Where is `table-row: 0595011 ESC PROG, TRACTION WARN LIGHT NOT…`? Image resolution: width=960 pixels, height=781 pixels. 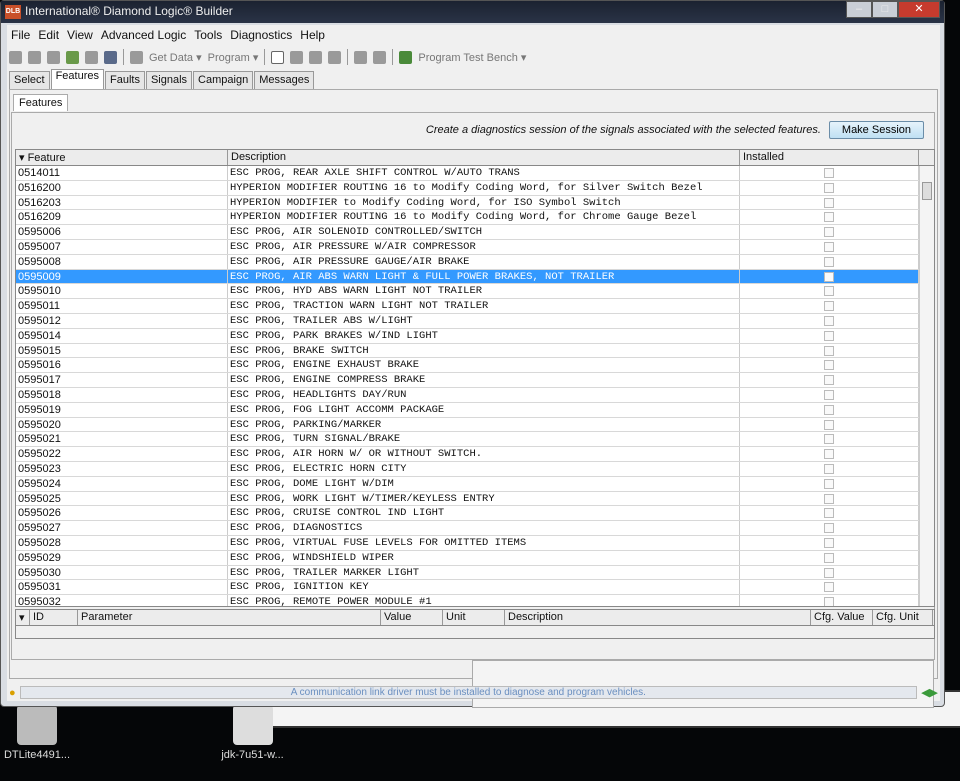
table-row: 0595011 ESC PROG, TRACTION WARN LIGHT NOT… is located at coordinates (475, 306).